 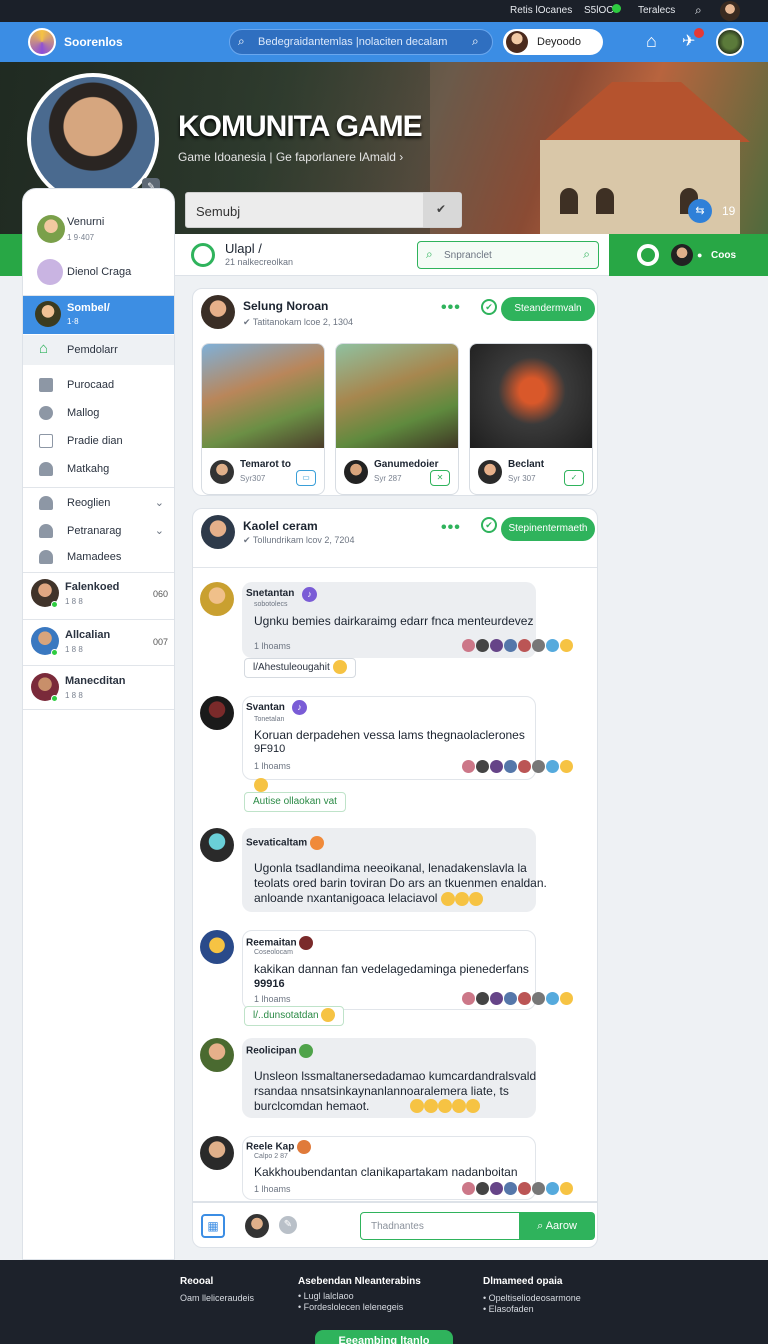 I want to click on check-icon: ✓, so click(x=574, y=478).